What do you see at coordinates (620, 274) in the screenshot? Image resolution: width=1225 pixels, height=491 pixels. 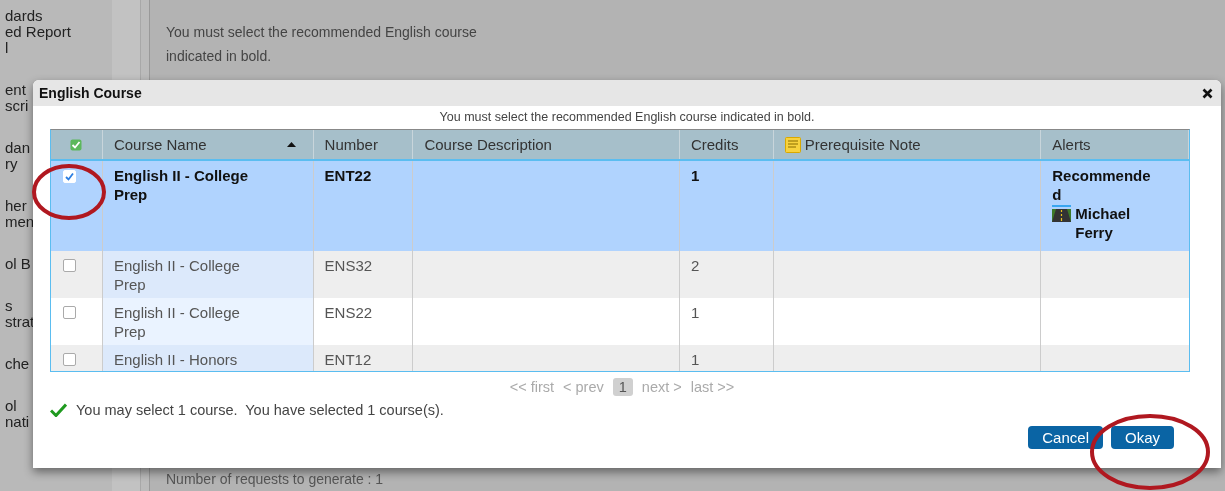 I see `course-row: English II - College Prep ENS32 2` at bounding box center [620, 274].